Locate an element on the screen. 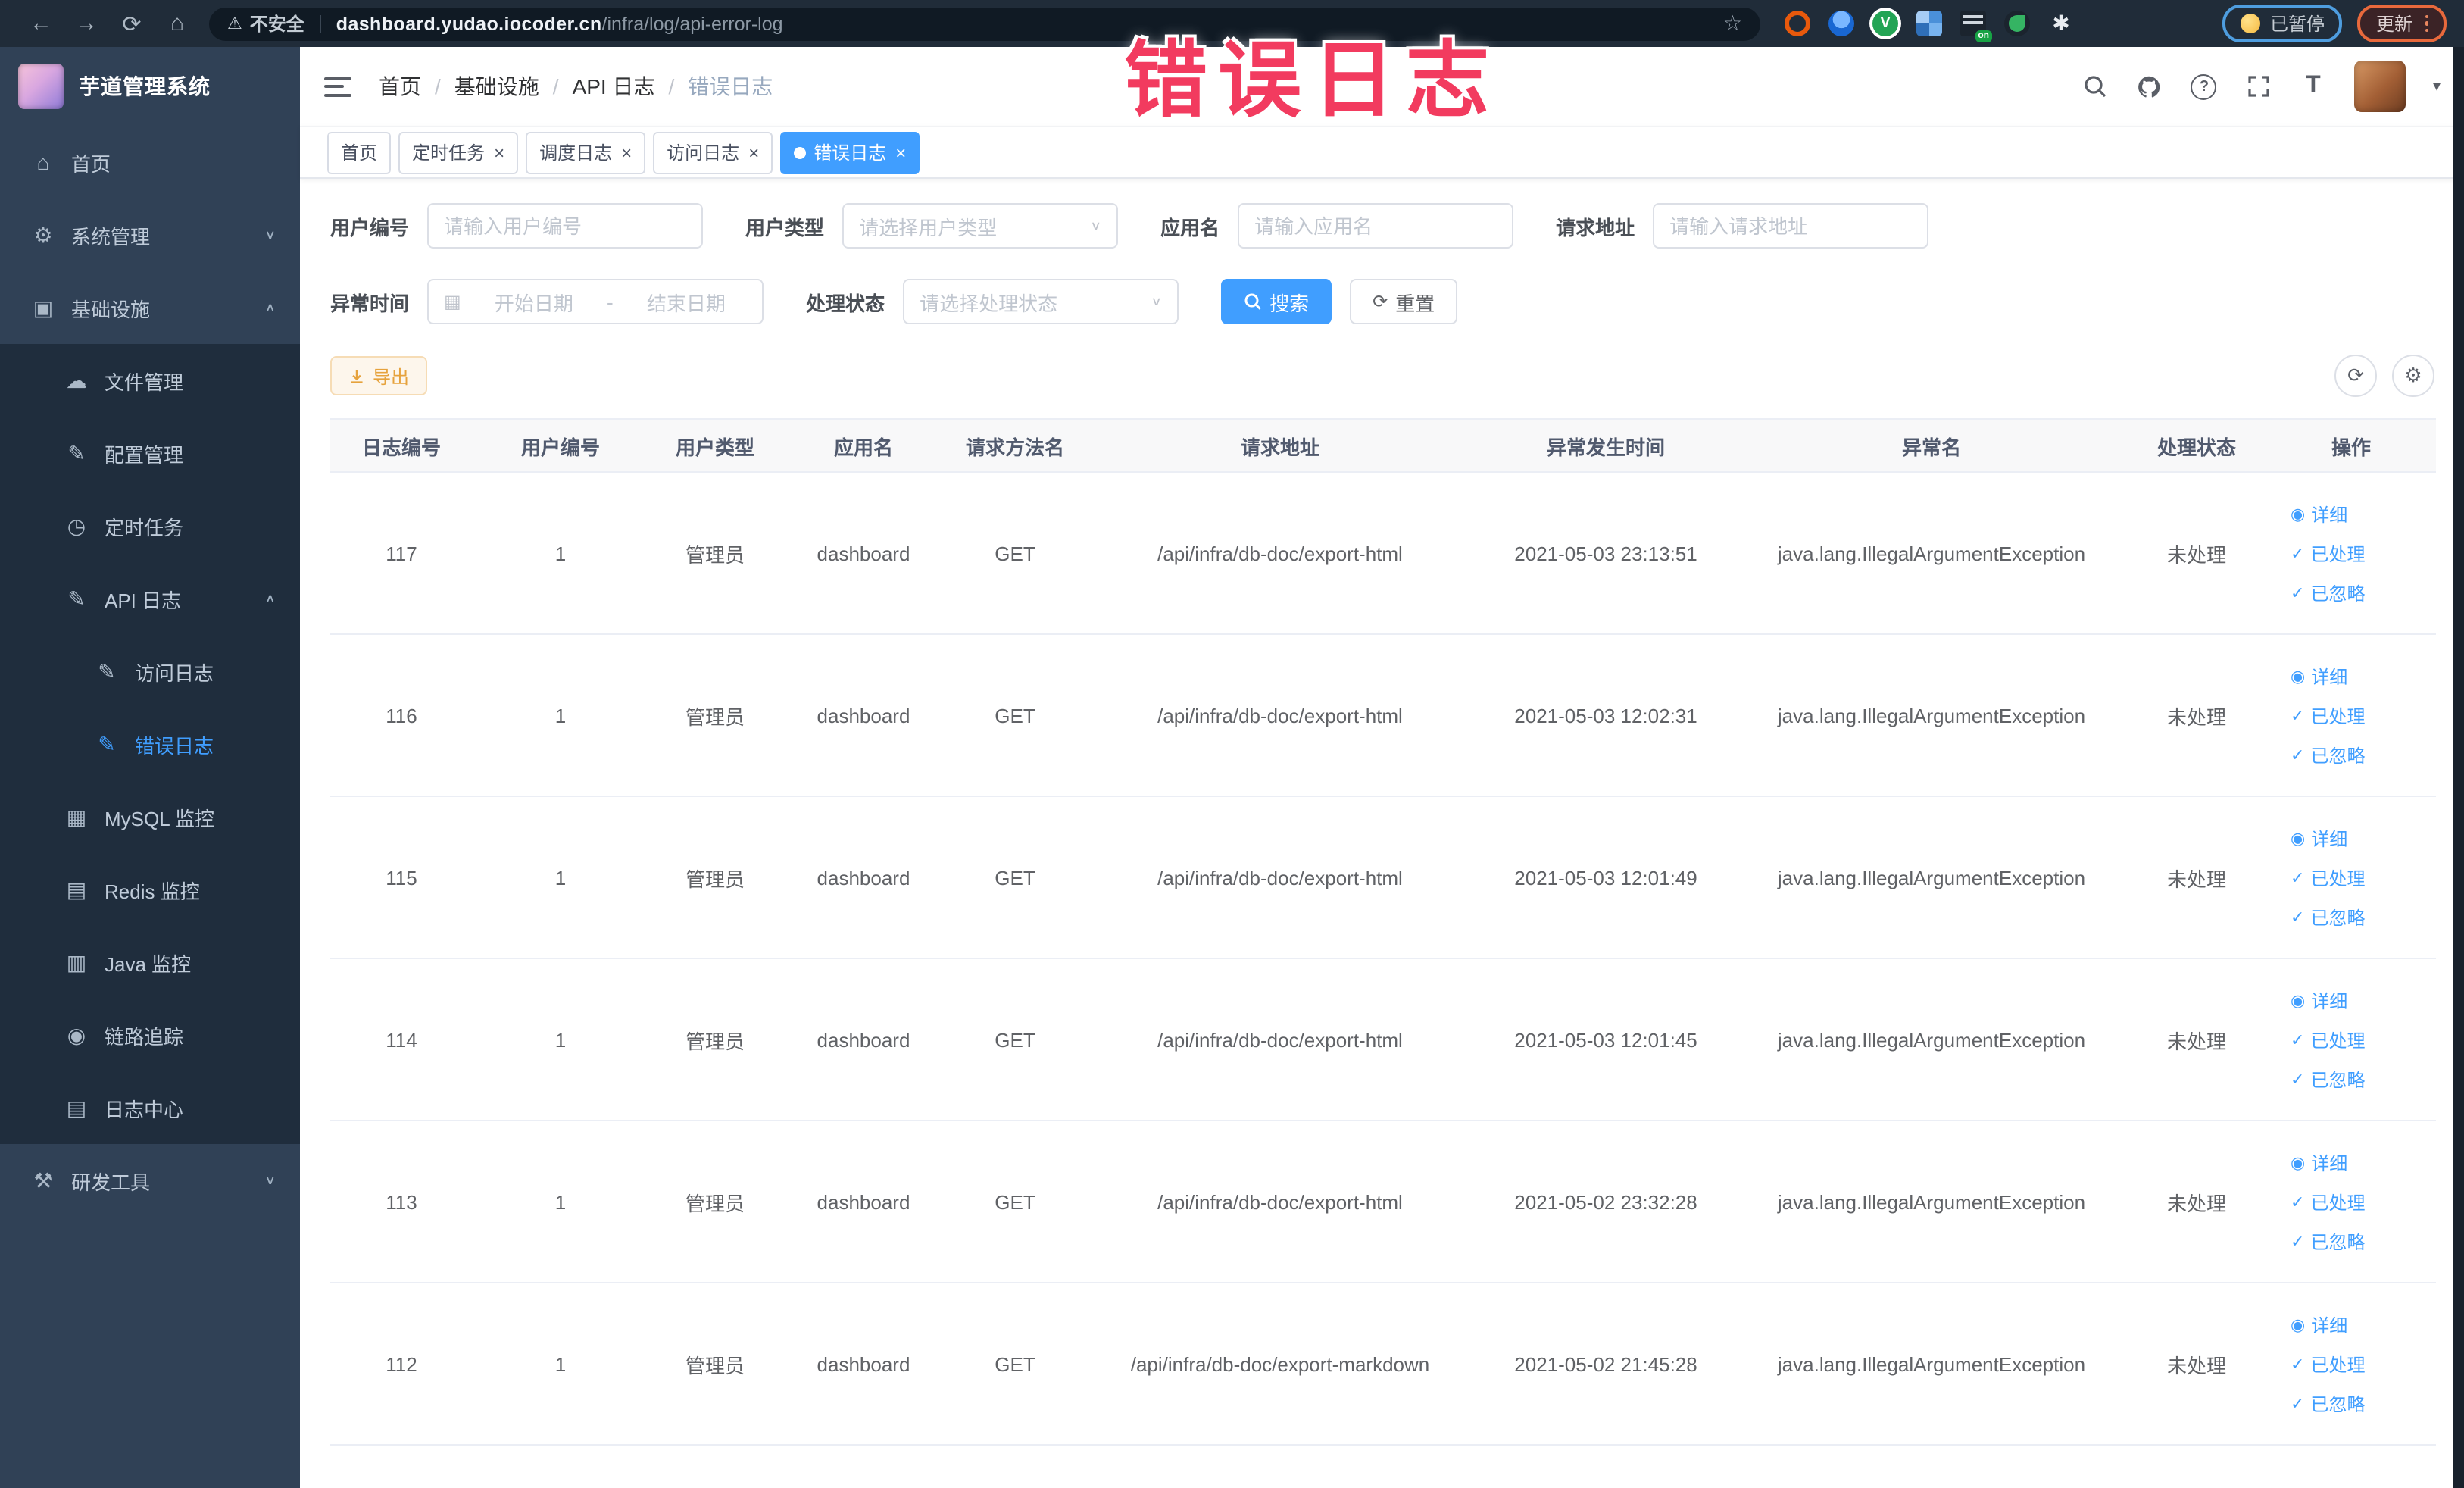 This screenshot has height=1488, width=2464. sidebar-item-label: 链路追踪 is located at coordinates (144, 1036).